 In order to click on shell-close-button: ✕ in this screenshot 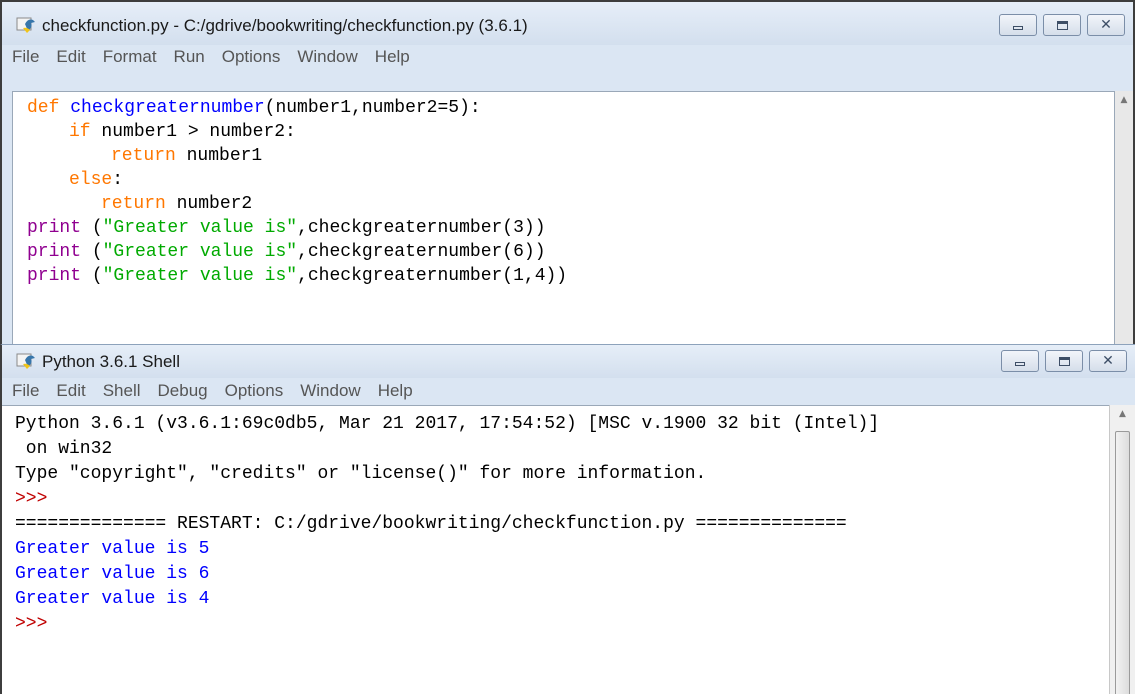, I will do `click(1108, 361)`.